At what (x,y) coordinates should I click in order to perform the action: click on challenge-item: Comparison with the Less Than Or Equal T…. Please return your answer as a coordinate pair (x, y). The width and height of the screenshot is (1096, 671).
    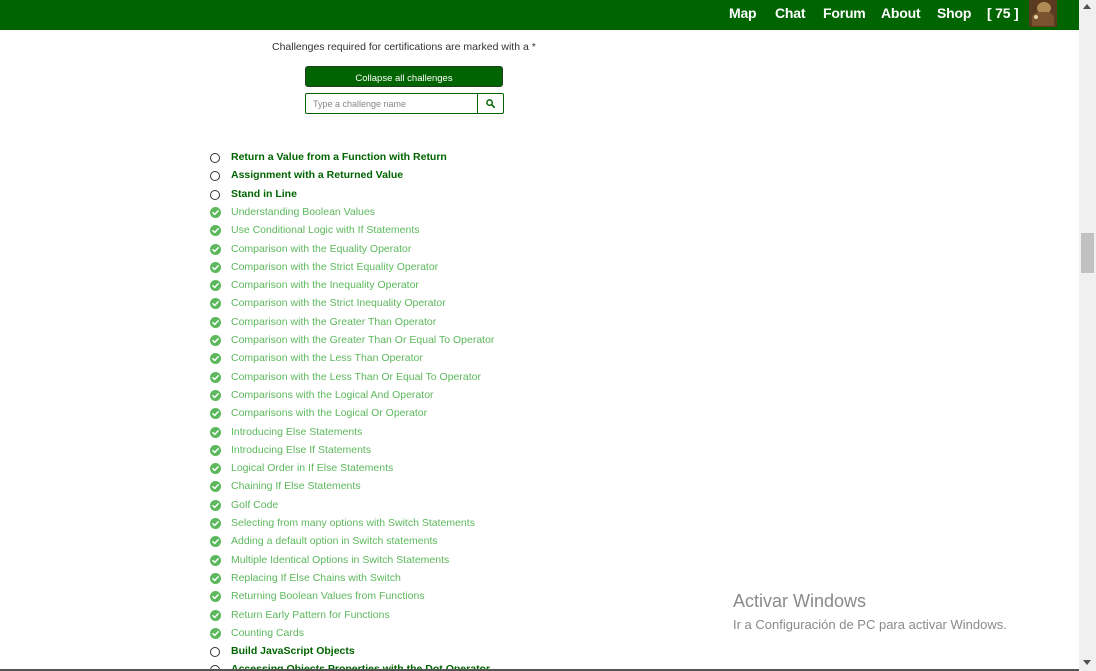
    Looking at the image, I should click on (410, 378).